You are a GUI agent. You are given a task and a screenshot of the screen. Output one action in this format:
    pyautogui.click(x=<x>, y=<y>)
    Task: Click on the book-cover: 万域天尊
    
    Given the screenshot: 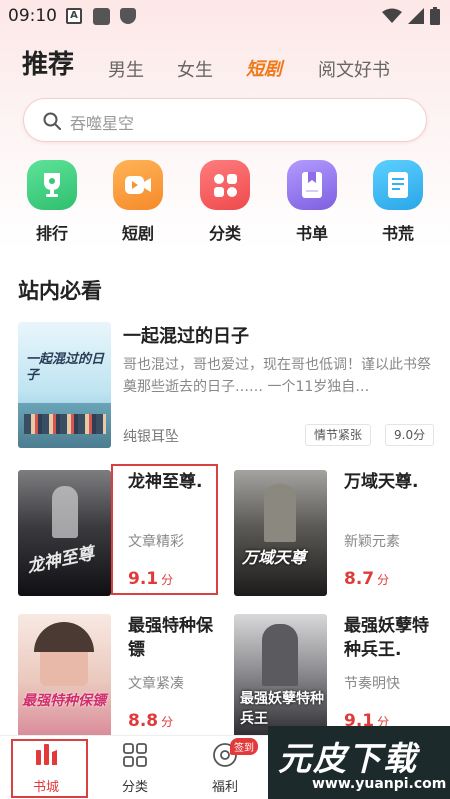 What is the action you would take?
    pyautogui.click(x=280, y=533)
    